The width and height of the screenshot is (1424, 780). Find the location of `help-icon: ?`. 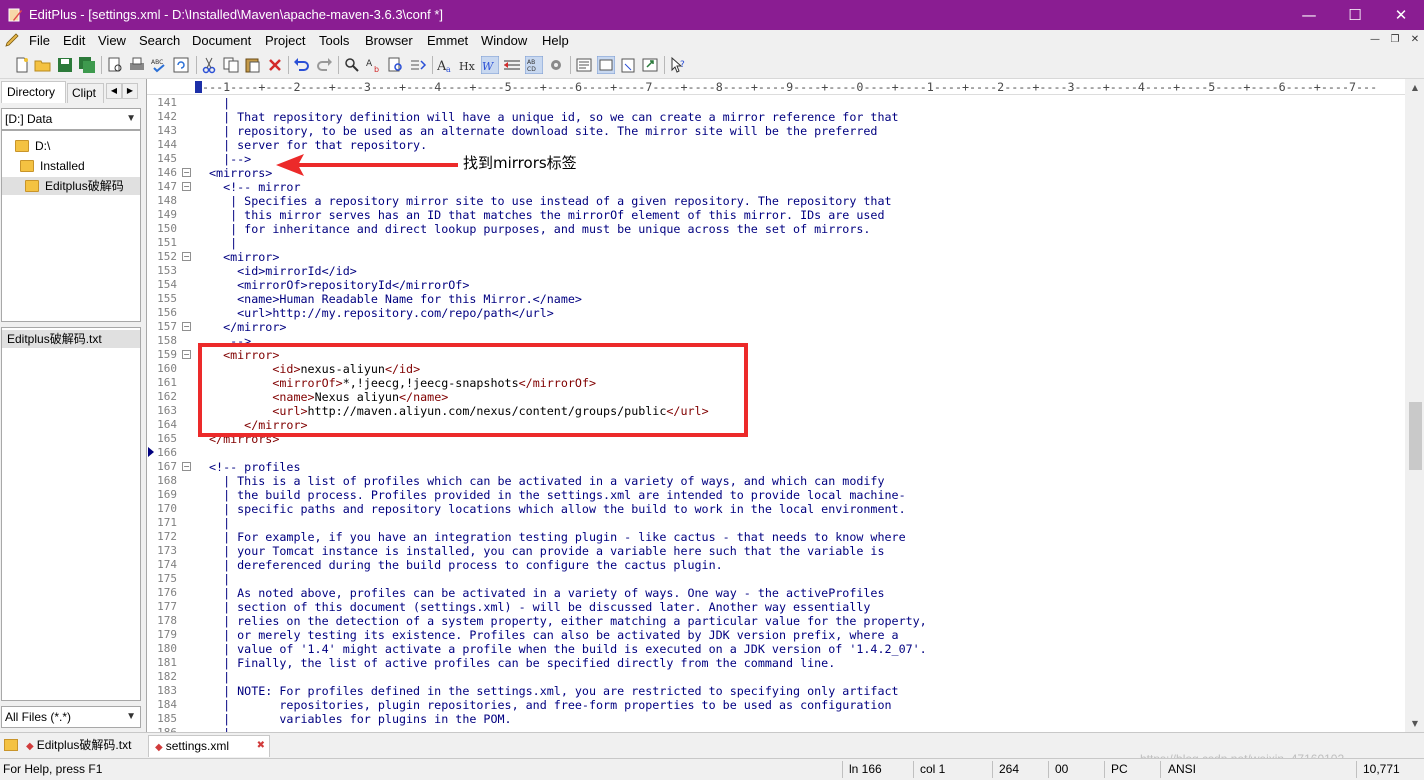

help-icon: ? is located at coordinates (678, 65).